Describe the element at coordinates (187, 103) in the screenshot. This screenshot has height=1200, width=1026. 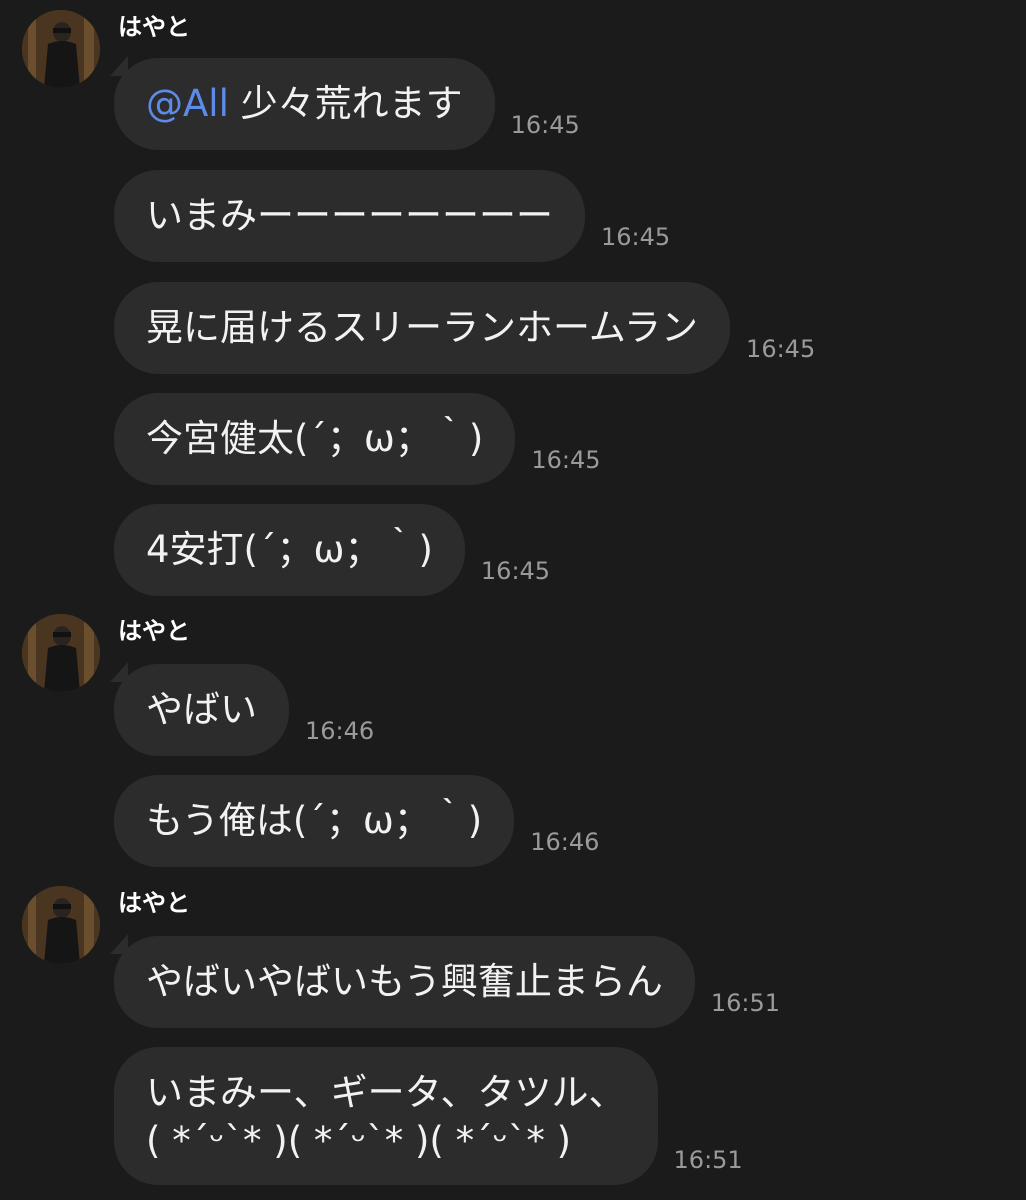
I see `mention-all: @All` at that location.